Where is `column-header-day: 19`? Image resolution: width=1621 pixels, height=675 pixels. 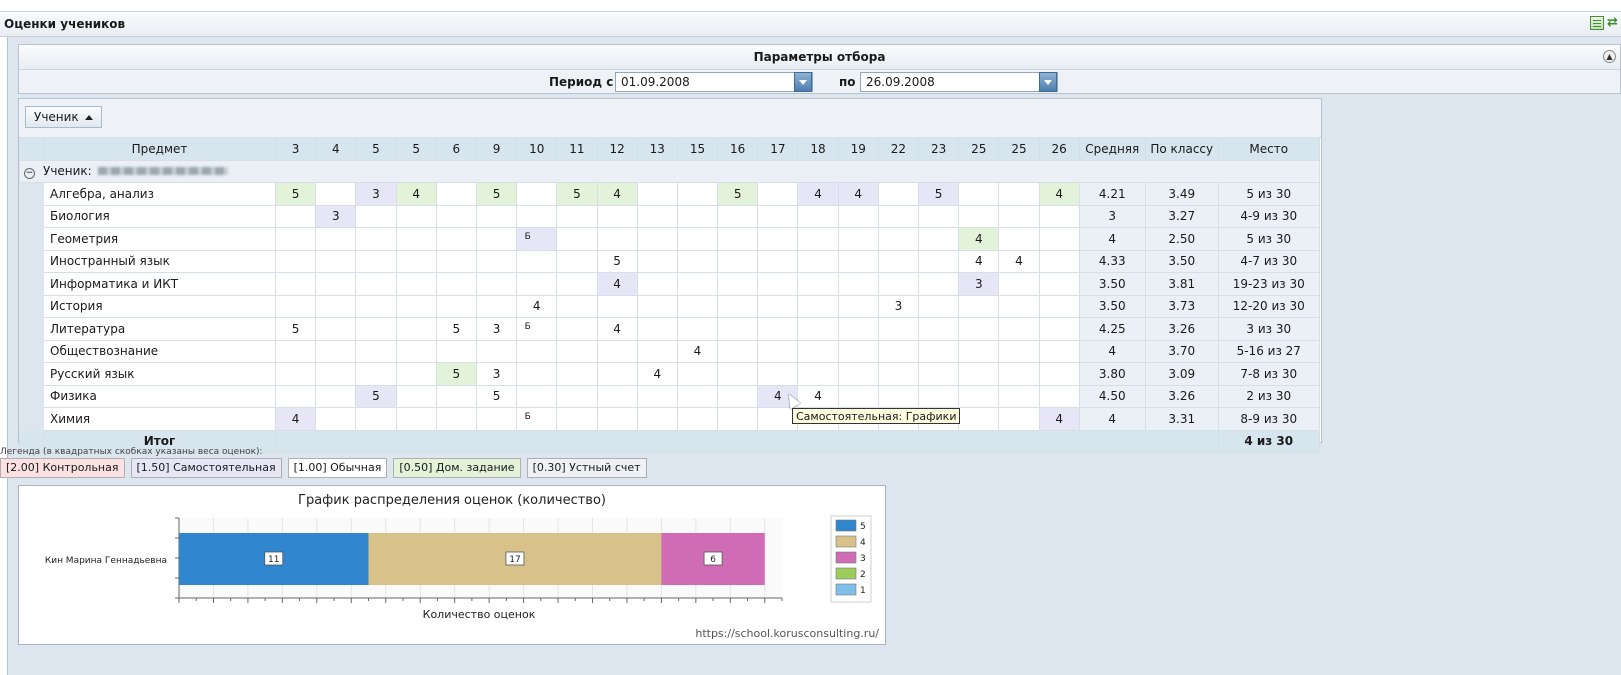 column-header-day: 19 is located at coordinates (858, 149).